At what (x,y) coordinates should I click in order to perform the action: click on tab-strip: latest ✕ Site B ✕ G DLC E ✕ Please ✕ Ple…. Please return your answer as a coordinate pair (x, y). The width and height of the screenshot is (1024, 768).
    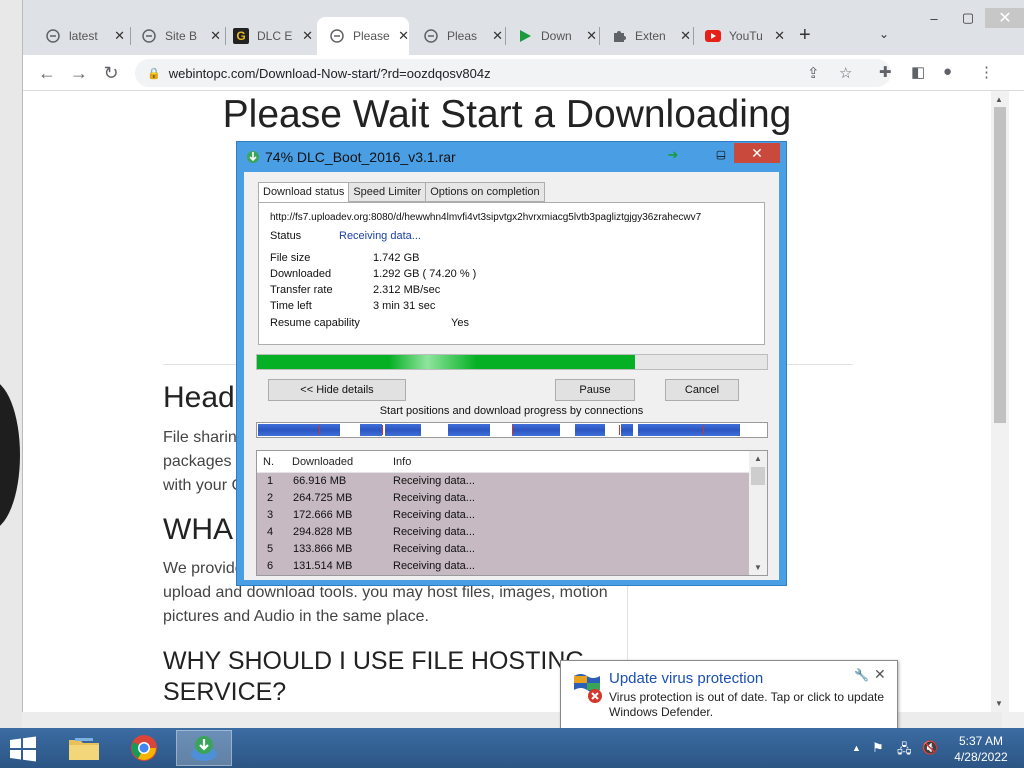
    Looking at the image, I should click on (523, 27).